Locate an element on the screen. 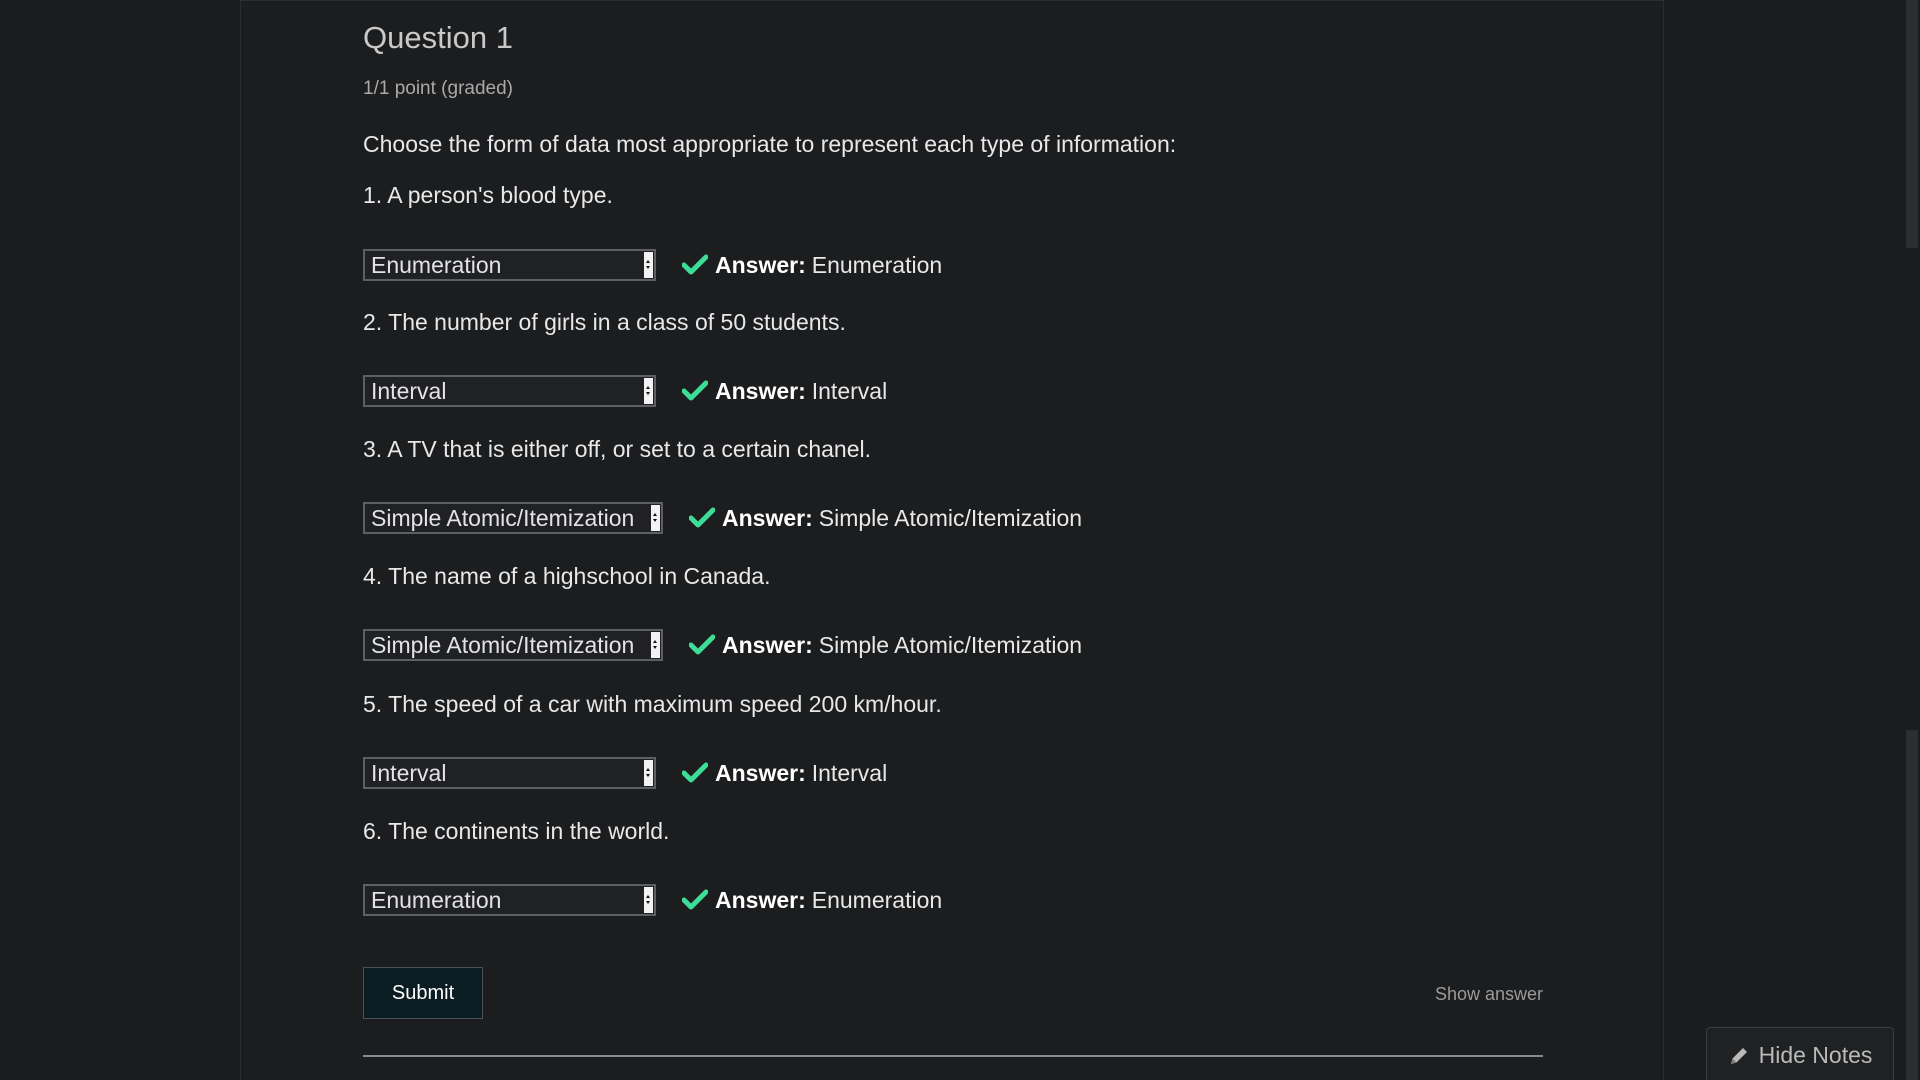  question-title: Question 1 is located at coordinates (438, 37).